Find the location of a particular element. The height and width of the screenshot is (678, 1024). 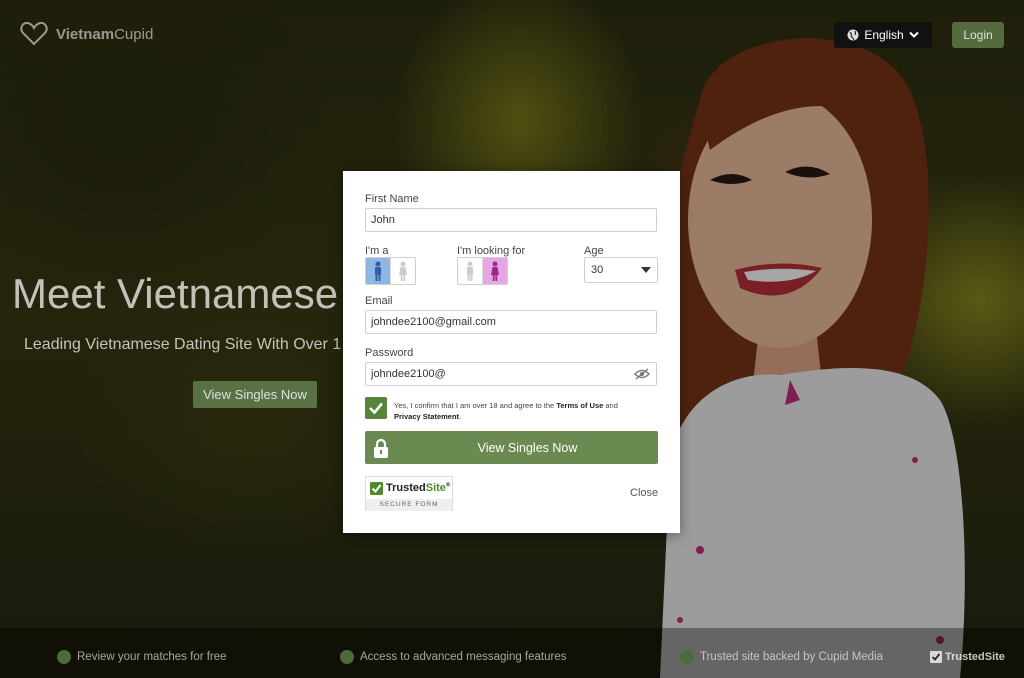

checkbox-icon is located at coordinates (936, 657).